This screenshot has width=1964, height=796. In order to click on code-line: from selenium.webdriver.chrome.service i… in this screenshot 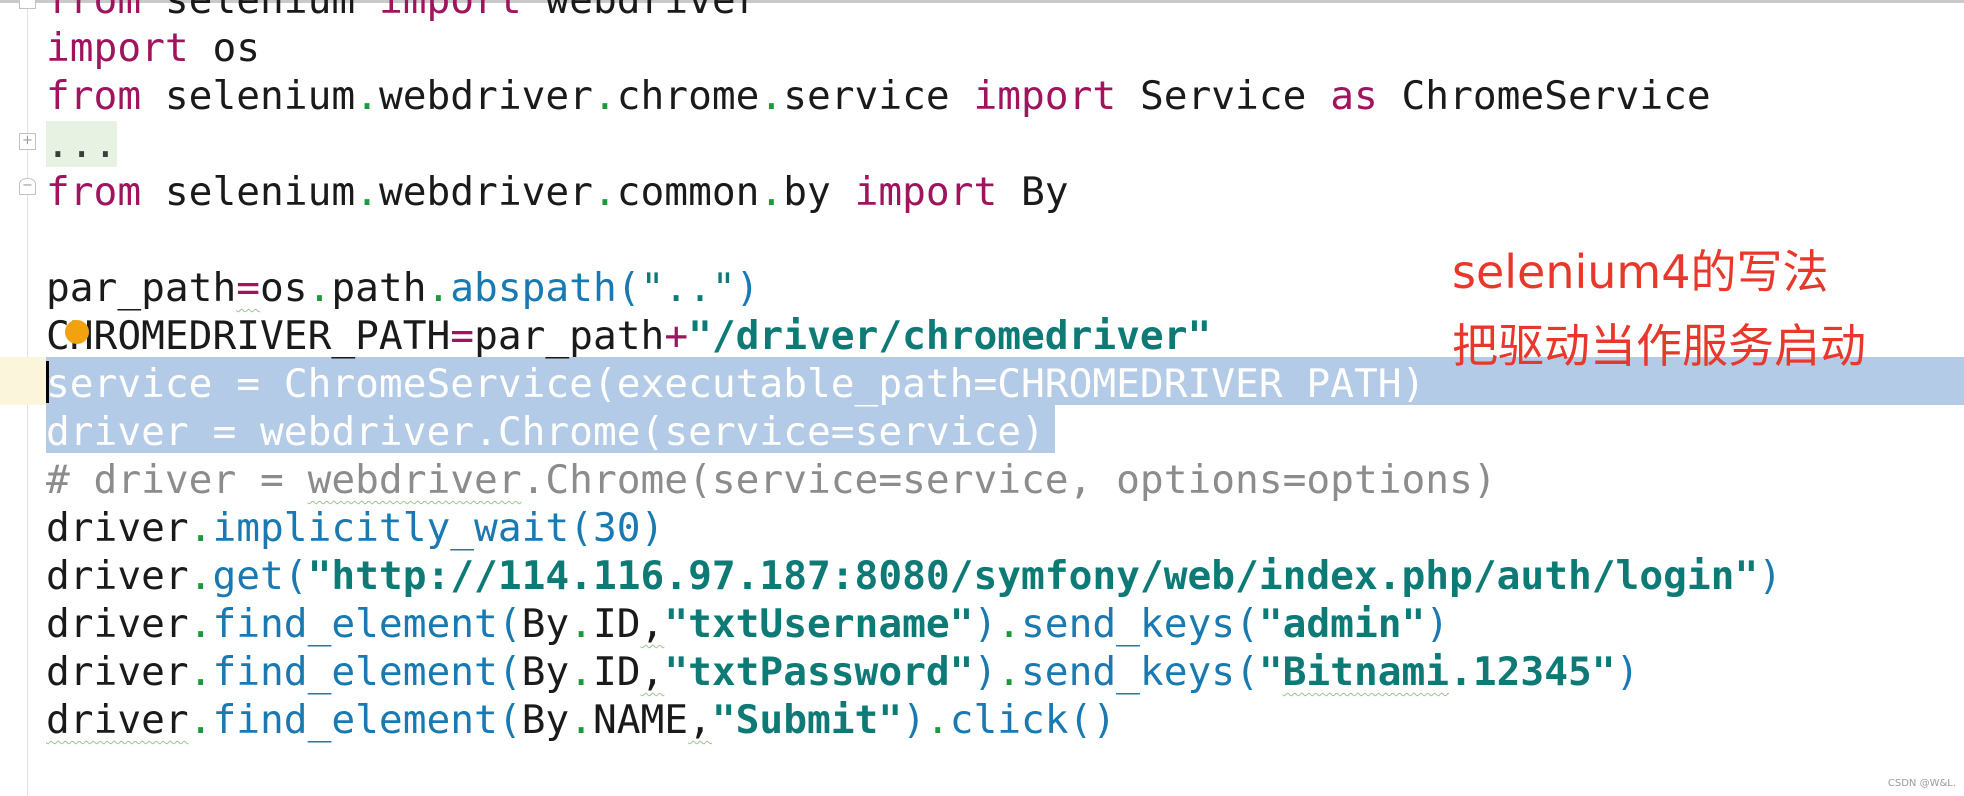, I will do `click(878, 96)`.